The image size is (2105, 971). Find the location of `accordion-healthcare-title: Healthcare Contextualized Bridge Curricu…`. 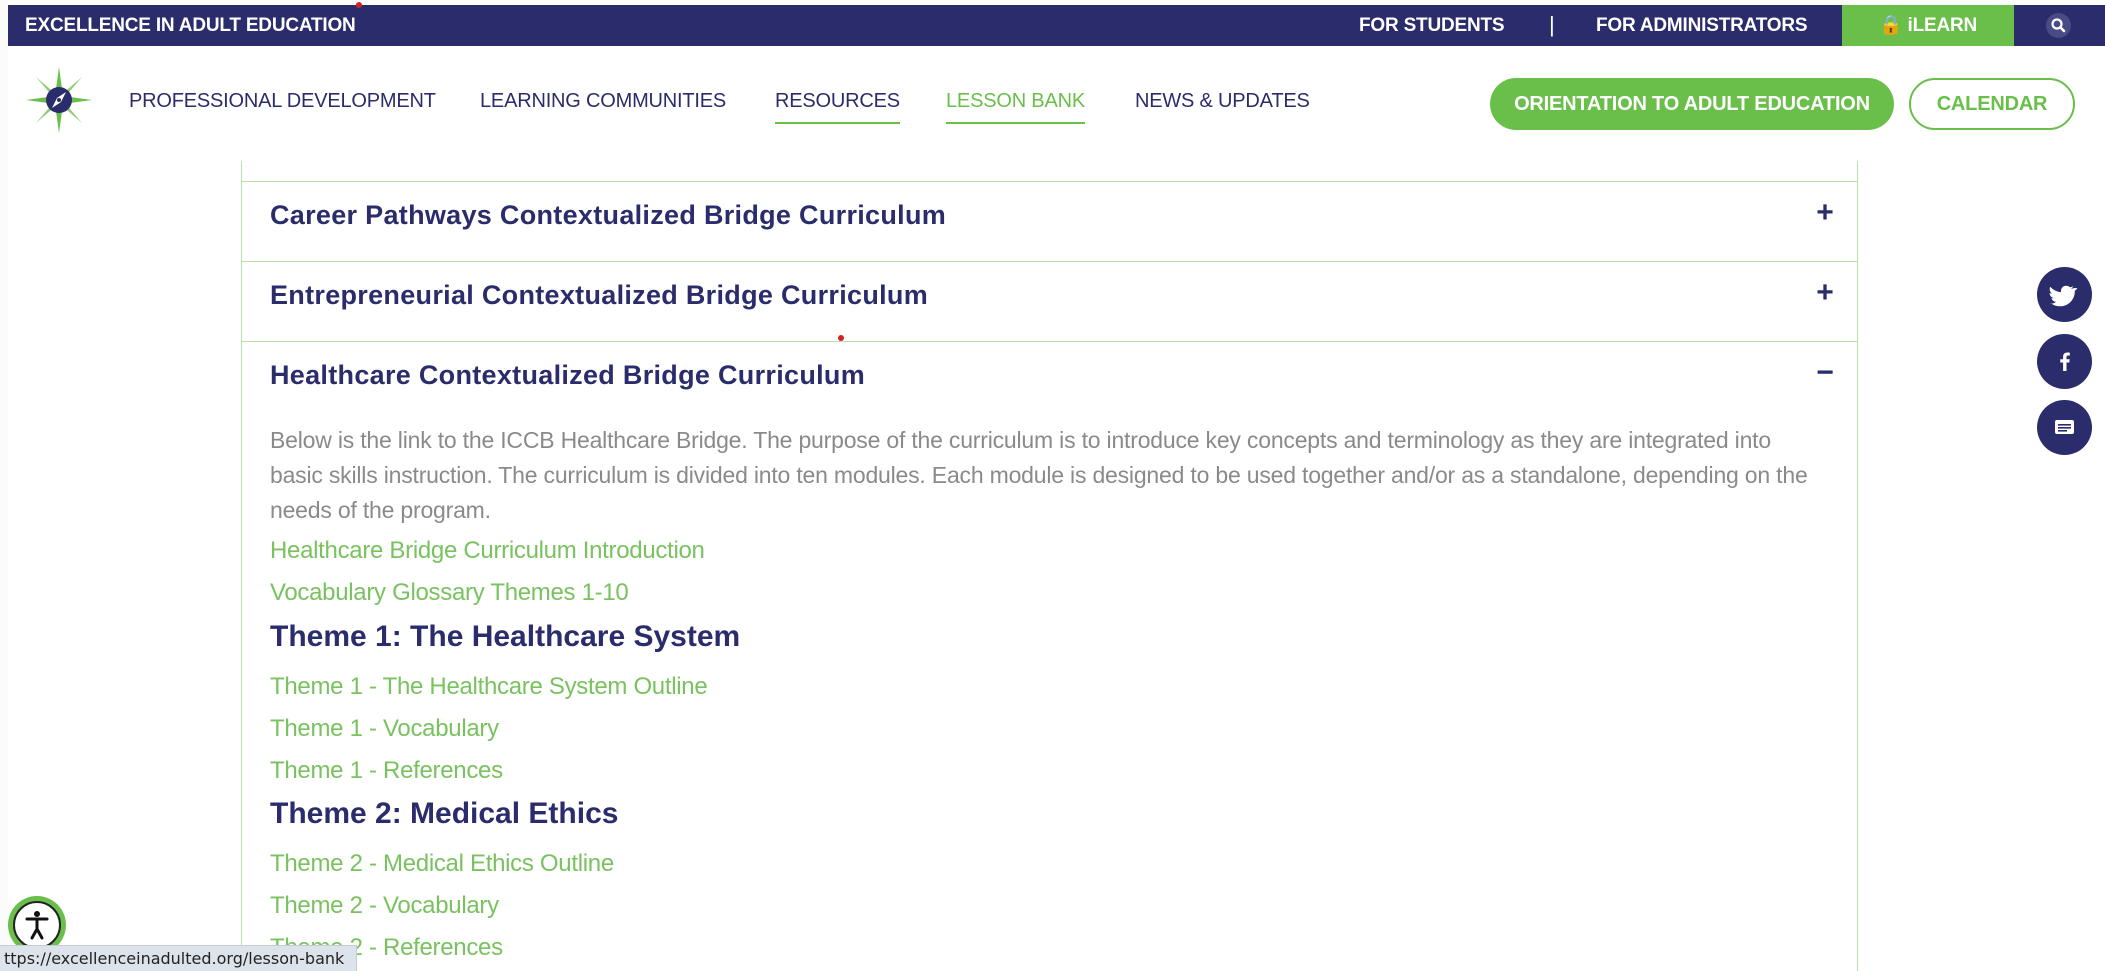

accordion-healthcare-title: Healthcare Contextualized Bridge Curricu… is located at coordinates (567, 375).